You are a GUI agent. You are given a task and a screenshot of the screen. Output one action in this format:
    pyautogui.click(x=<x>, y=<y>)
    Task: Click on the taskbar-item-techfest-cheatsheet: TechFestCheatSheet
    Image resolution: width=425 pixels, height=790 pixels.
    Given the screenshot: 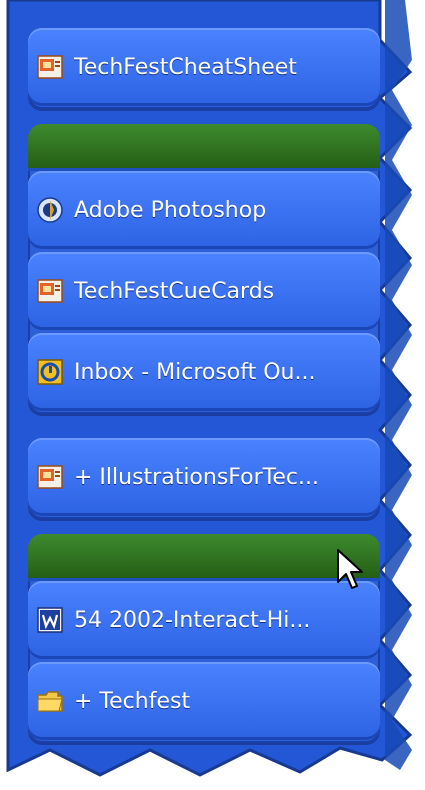 What is the action you would take?
    pyautogui.click(x=204, y=67)
    